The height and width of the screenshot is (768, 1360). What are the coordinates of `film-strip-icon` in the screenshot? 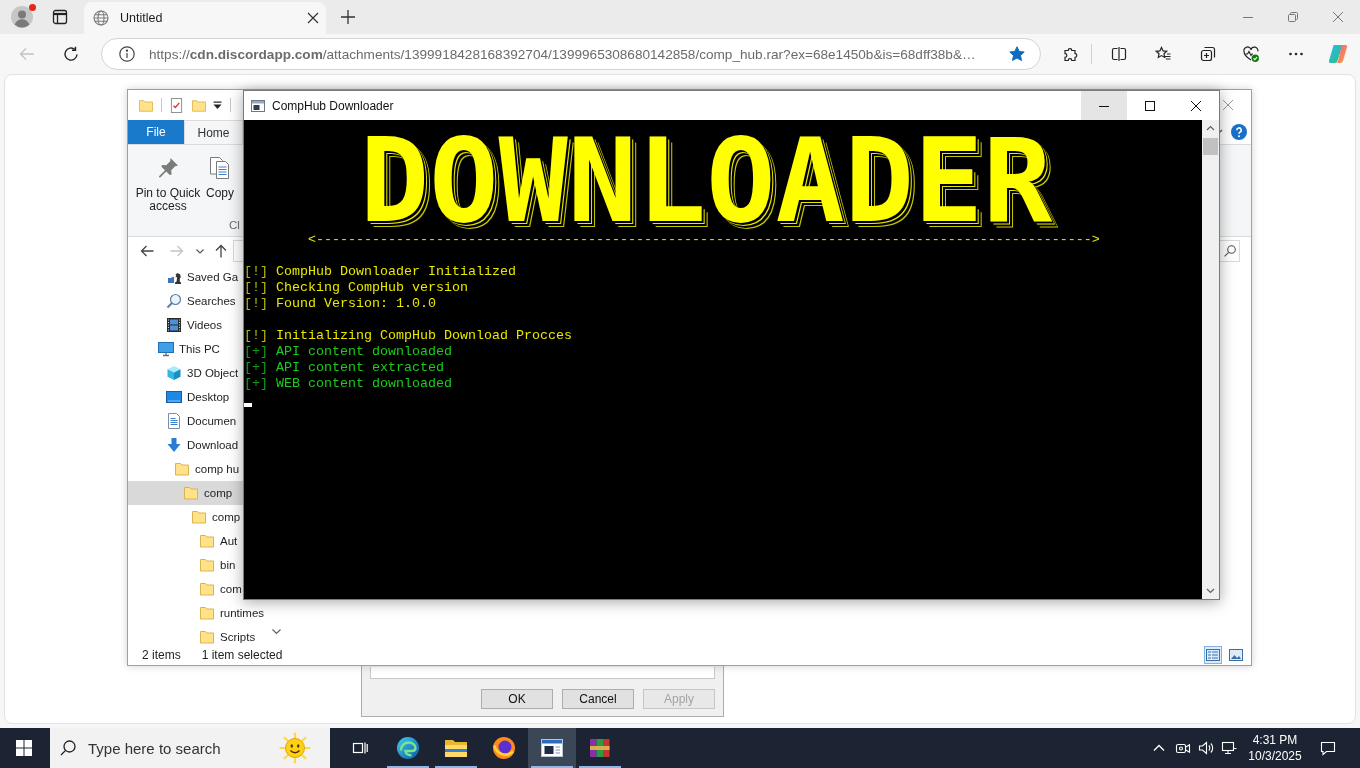 It's located at (174, 325).